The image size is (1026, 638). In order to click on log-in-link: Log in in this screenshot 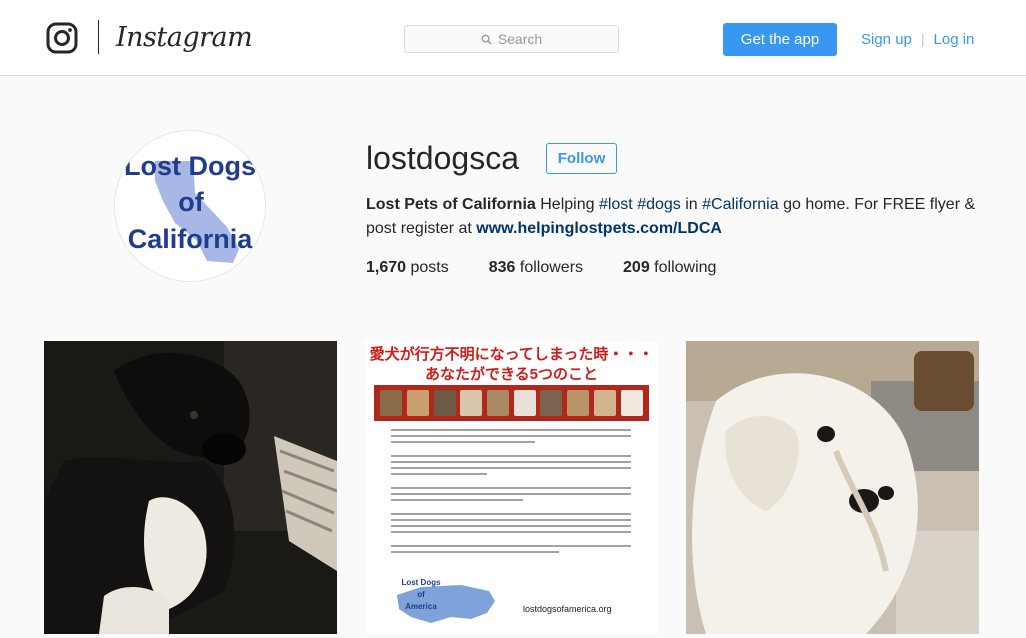, I will do `click(954, 39)`.